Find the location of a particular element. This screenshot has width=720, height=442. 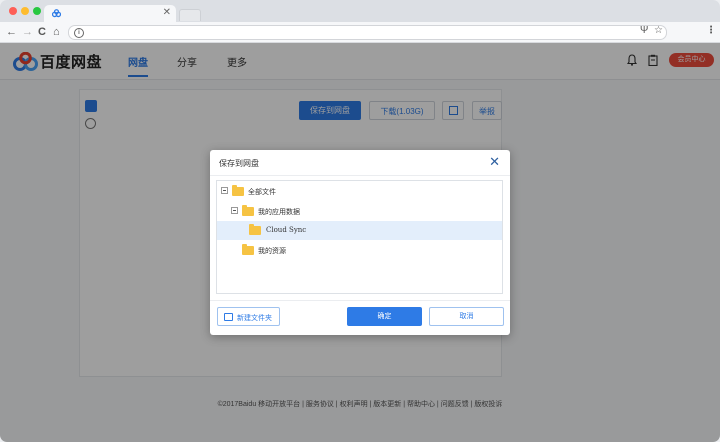

folder-tree: 全部文件 我的应用数据 Cloud Sync 我的资源 is located at coordinates (359, 237).